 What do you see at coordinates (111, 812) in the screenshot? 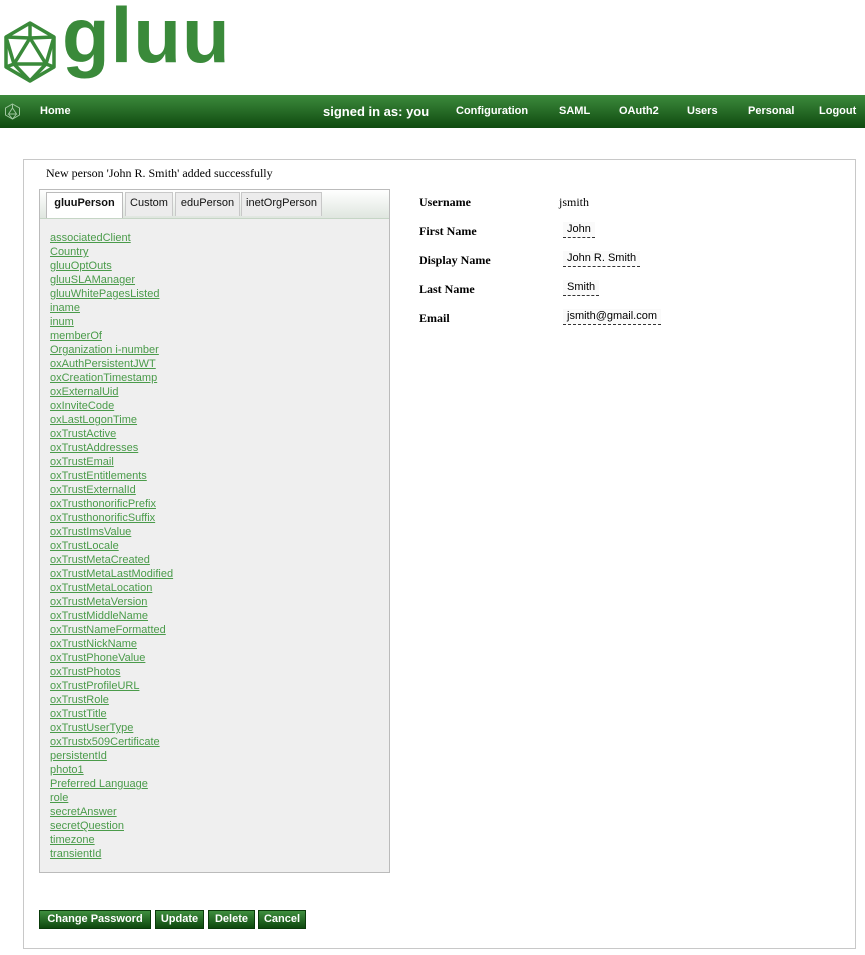
I see `attribute-link: secretAnswer` at bounding box center [111, 812].